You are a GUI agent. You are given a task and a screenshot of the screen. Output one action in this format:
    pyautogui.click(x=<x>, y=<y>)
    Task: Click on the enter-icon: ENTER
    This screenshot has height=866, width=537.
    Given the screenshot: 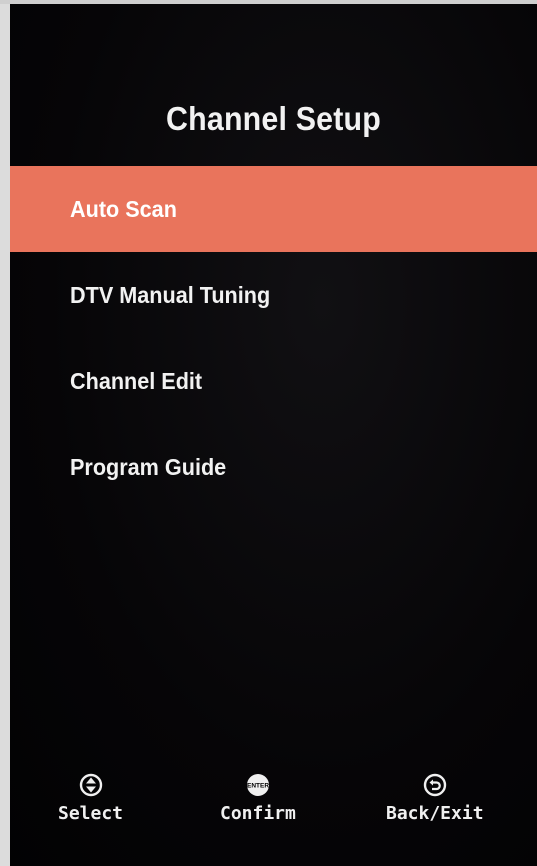 What is the action you would take?
    pyautogui.click(x=258, y=785)
    